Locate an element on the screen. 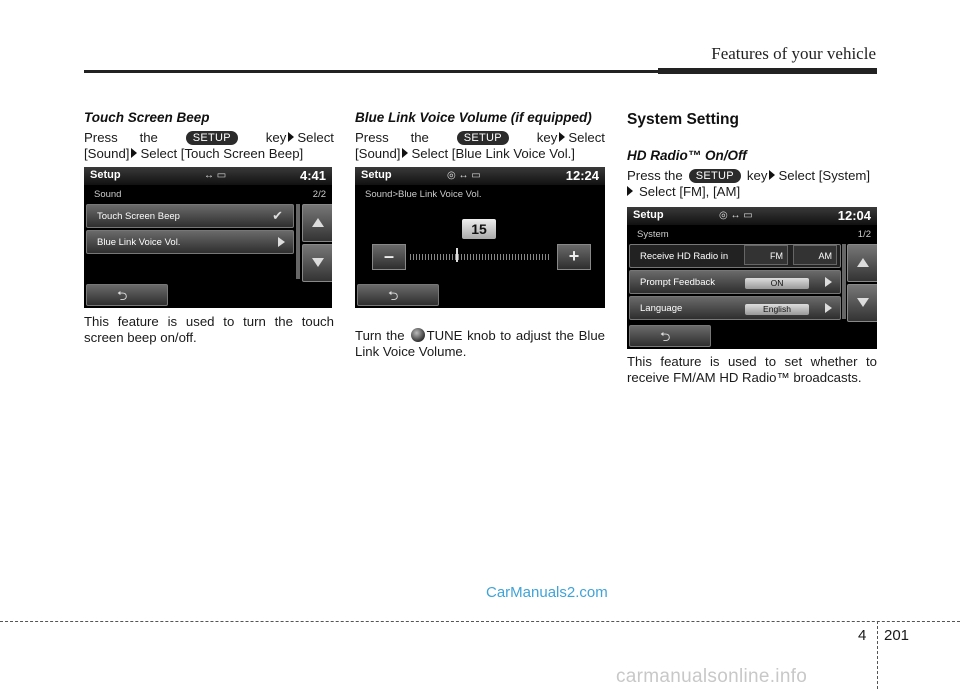 The width and height of the screenshot is (960, 689). select-touch-screen-beep: Select [Touch Screen Beep] is located at coordinates (222, 153).